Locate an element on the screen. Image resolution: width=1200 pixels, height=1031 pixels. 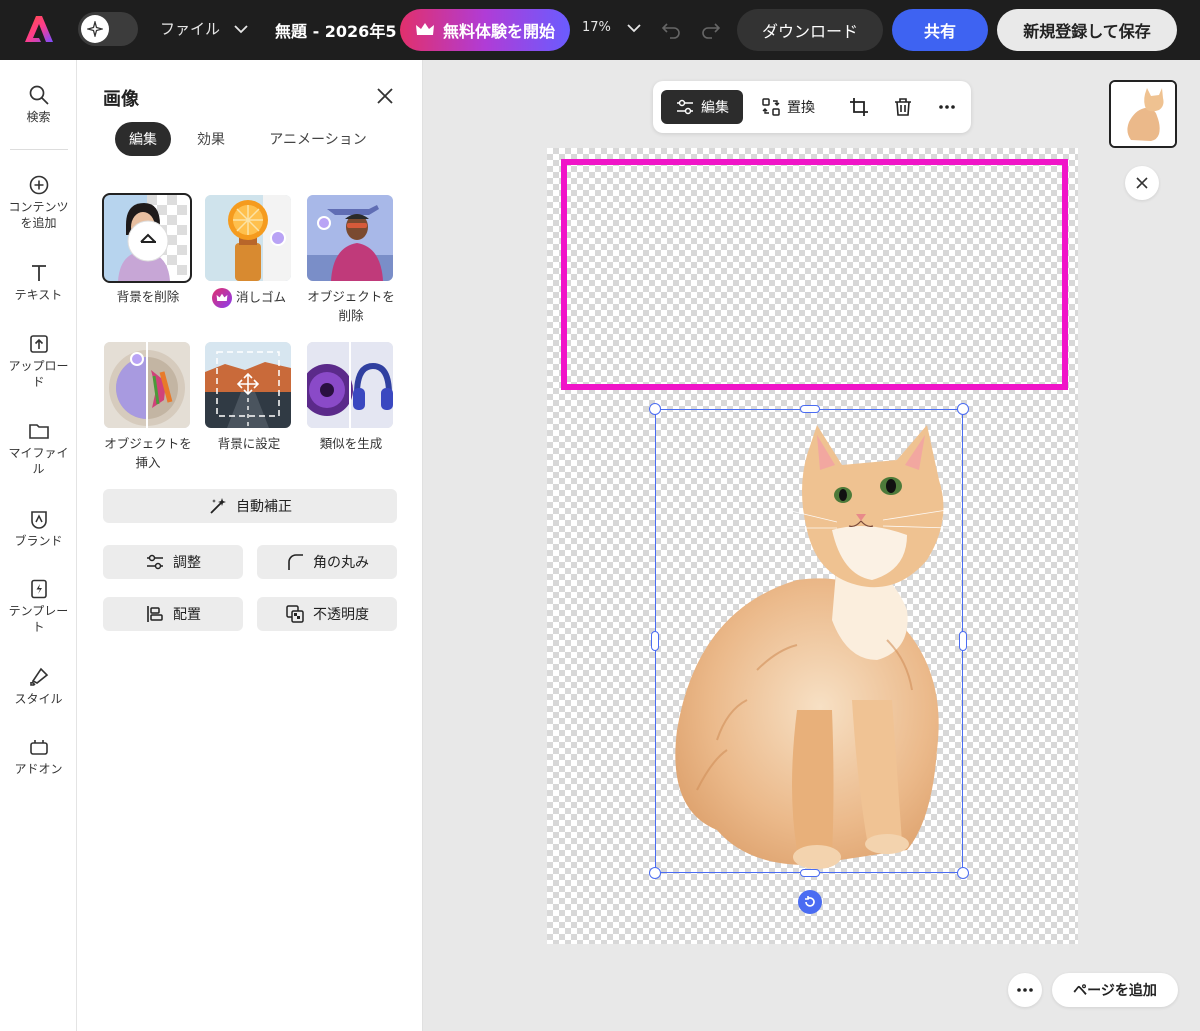
magic-wand-icon is located at coordinates (218, 506).